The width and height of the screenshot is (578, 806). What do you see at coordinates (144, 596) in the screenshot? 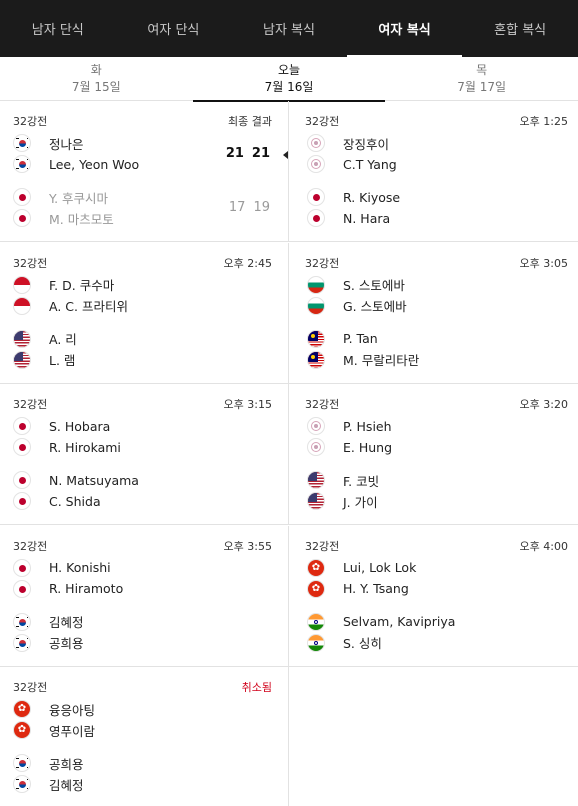
I see `match-card: 32강전 오후 3:55 H. Konishi R. Hiramoto 김혜정공희용` at bounding box center [144, 596].